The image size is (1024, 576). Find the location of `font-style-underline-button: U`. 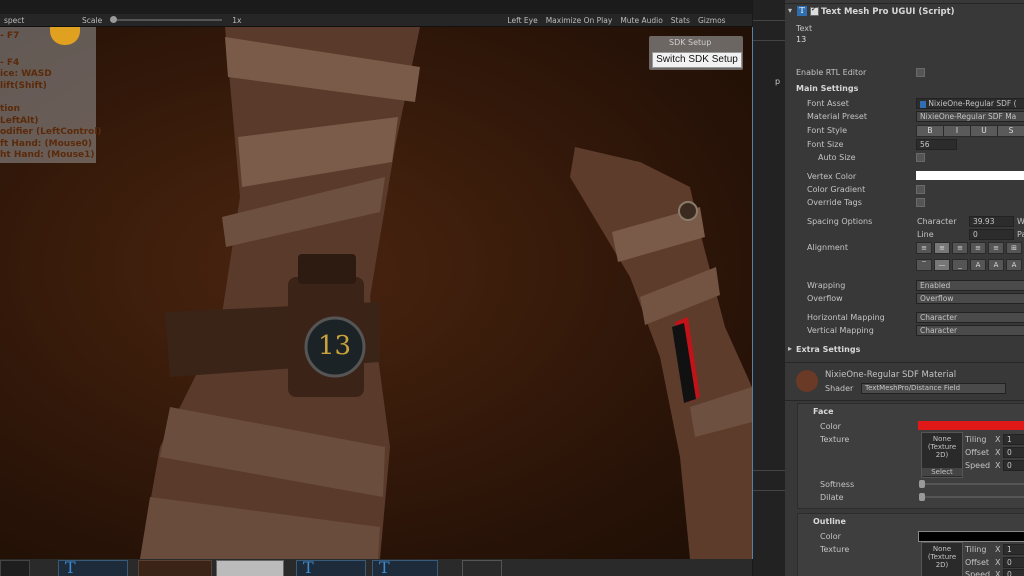

font-style-underline-button: U is located at coordinates (984, 131).